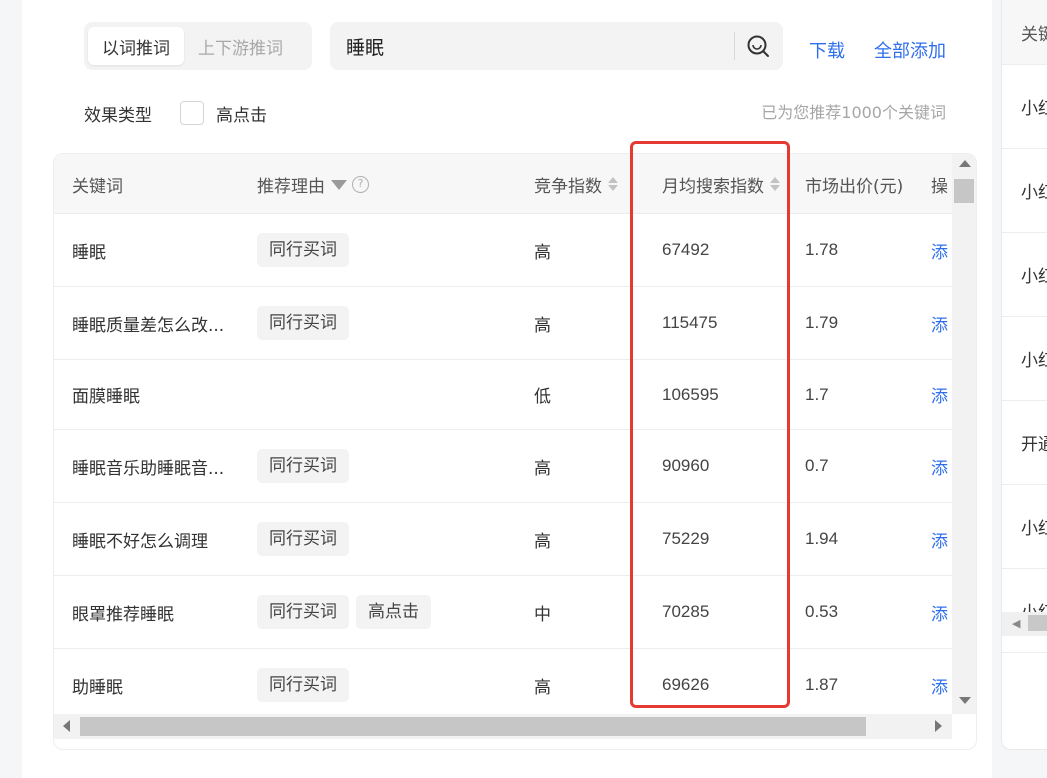 This screenshot has height=778, width=1047. Describe the element at coordinates (123, 614) in the screenshot. I see `keyword-cell: 眼罩推荐睡眠` at that location.